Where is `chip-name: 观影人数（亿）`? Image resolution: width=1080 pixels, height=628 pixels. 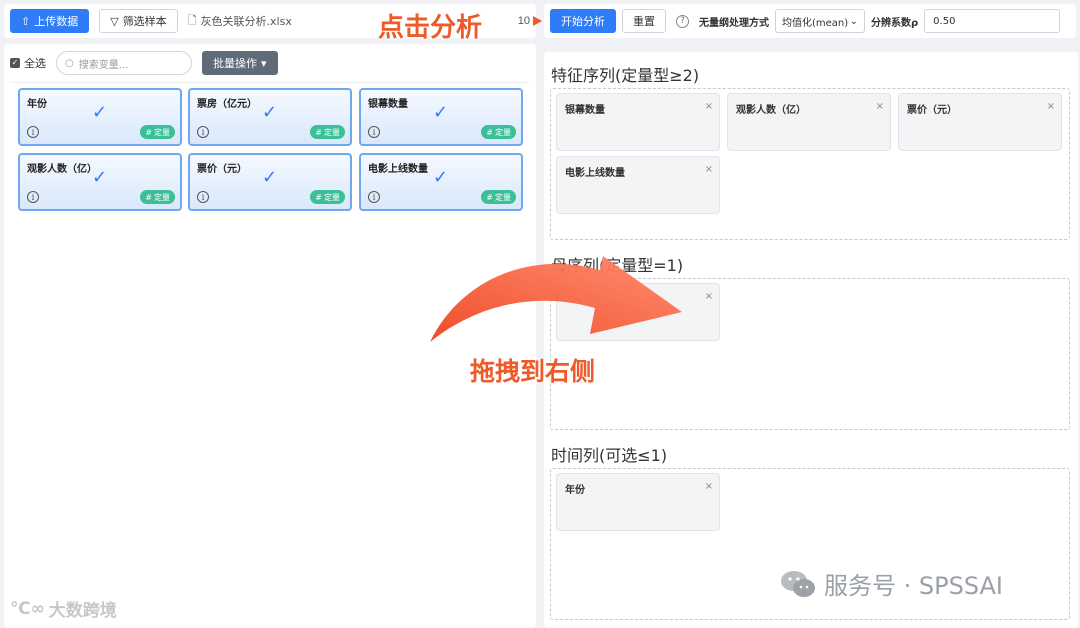 chip-name: 观影人数（亿） is located at coordinates (771, 110).